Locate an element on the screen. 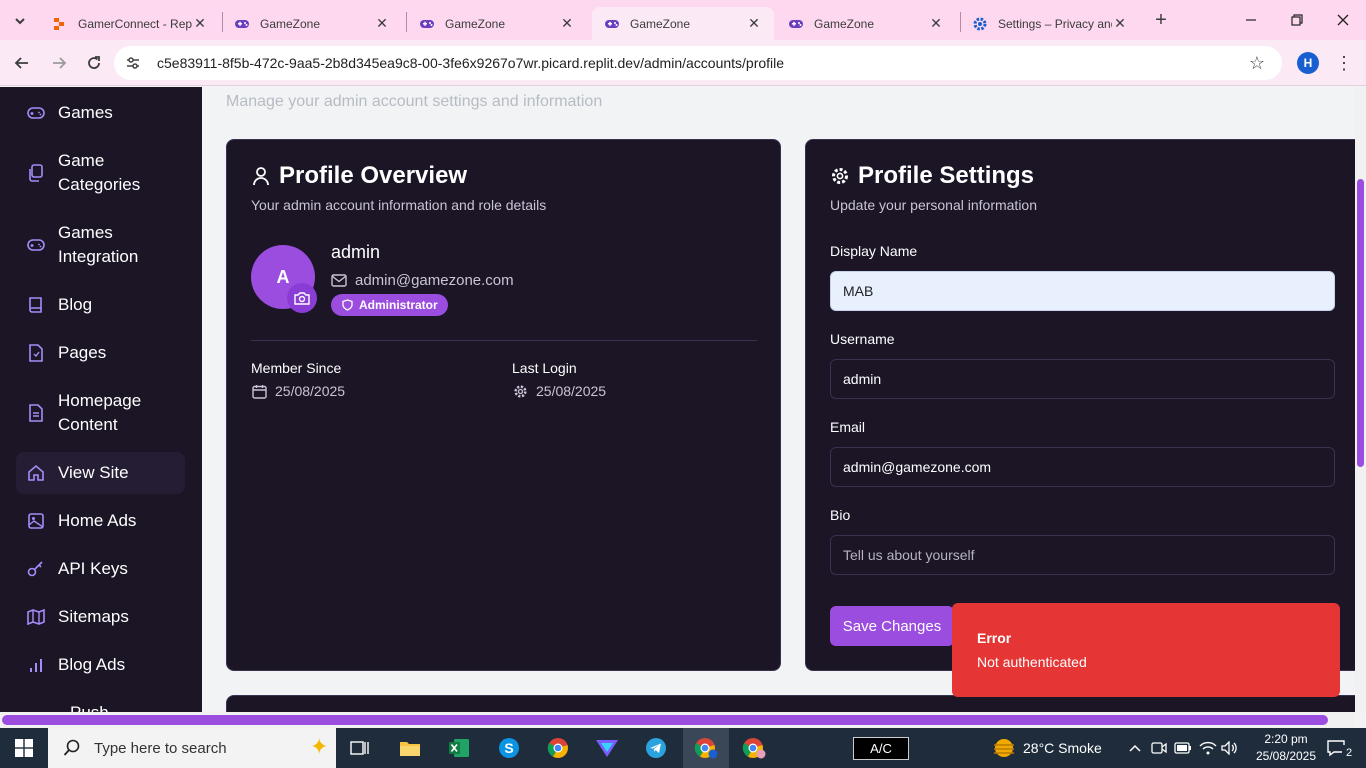 This screenshot has width=1366, height=768. vertical-scrollbar is located at coordinates (1360, 399).